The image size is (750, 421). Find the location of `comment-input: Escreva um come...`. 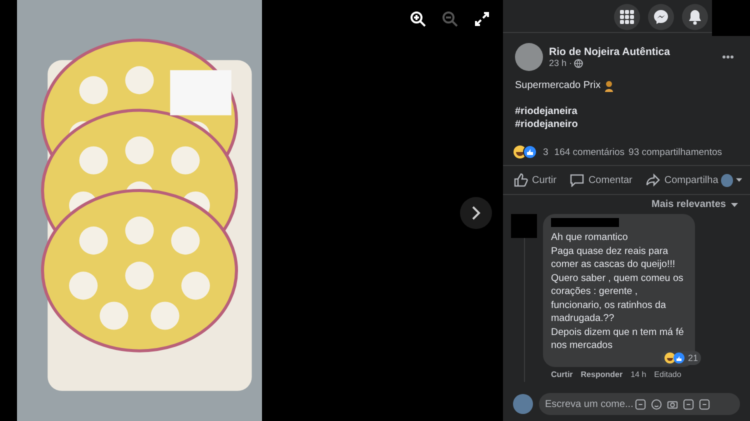

comment-input: Escreva um come... is located at coordinates (590, 404).